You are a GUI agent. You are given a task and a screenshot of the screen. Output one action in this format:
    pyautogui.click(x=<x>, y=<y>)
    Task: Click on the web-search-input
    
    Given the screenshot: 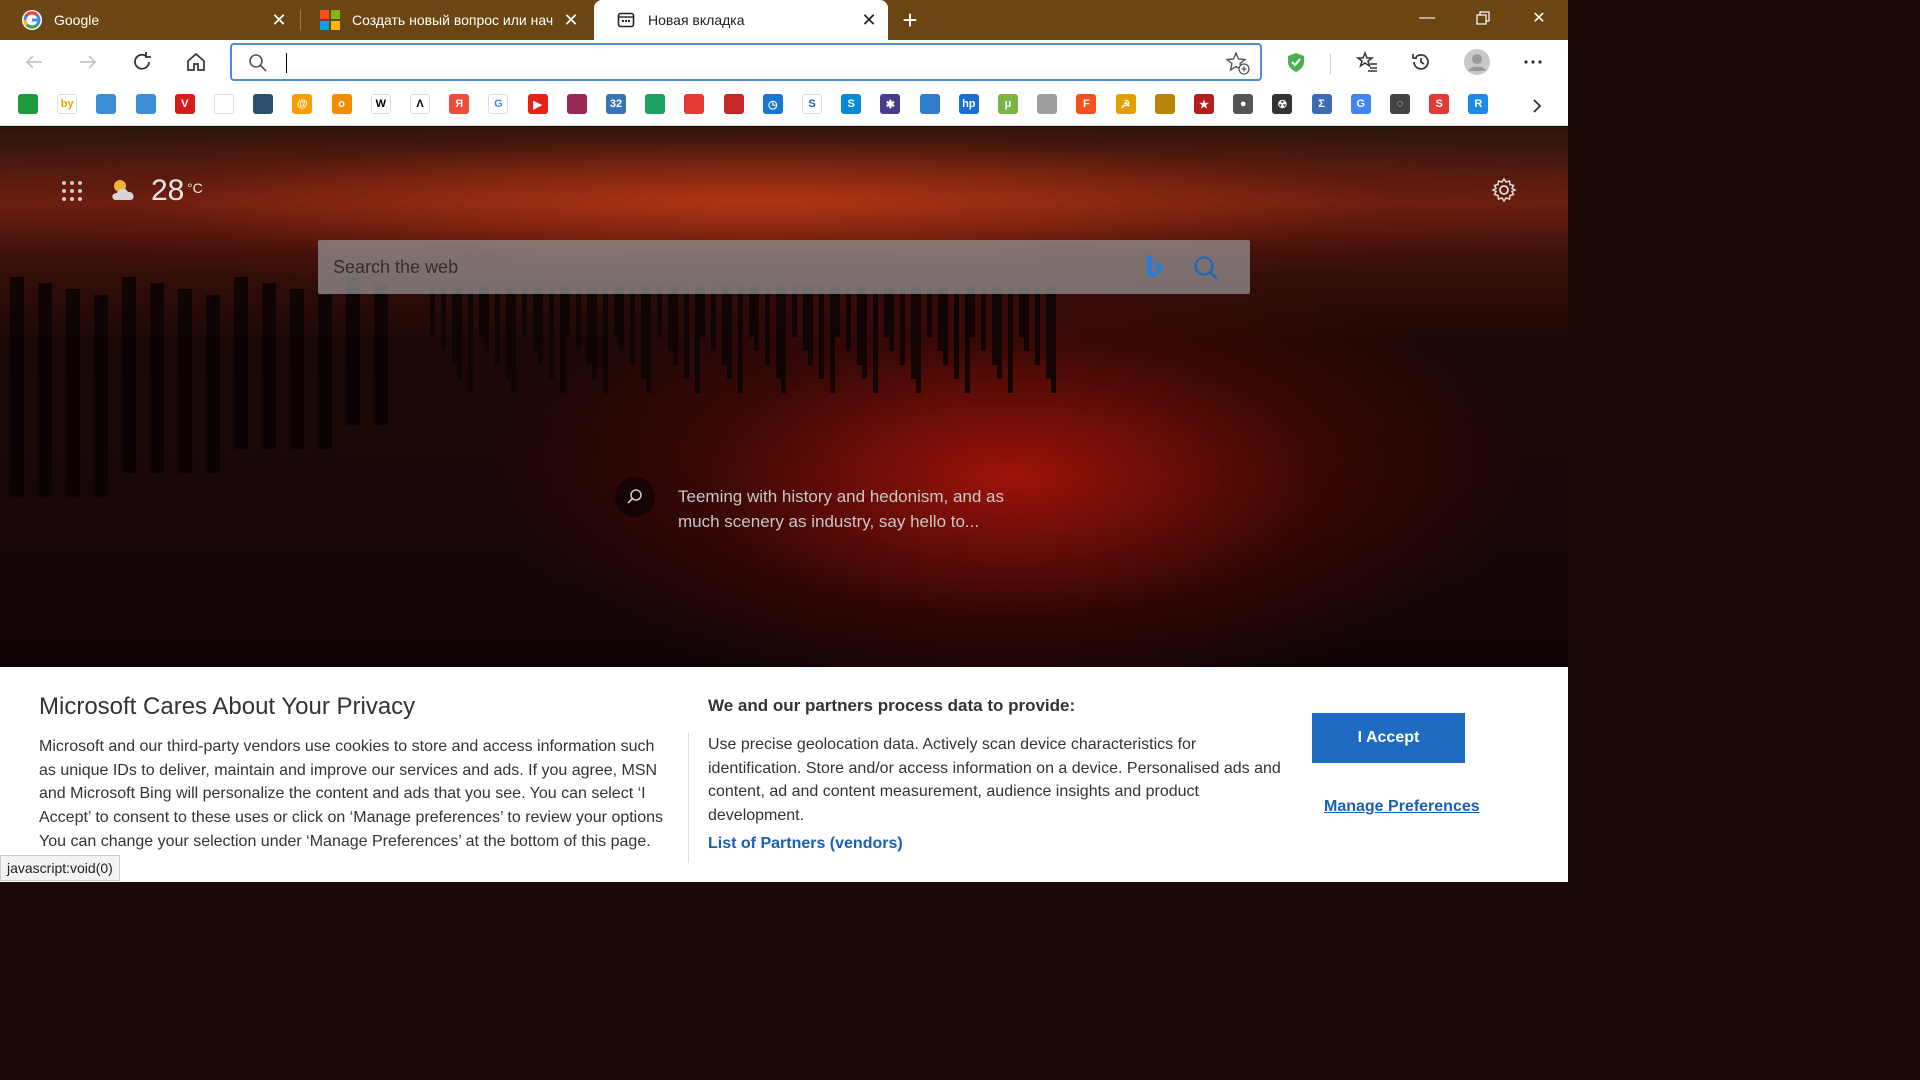 What is the action you would take?
    pyautogui.click(x=718, y=267)
    